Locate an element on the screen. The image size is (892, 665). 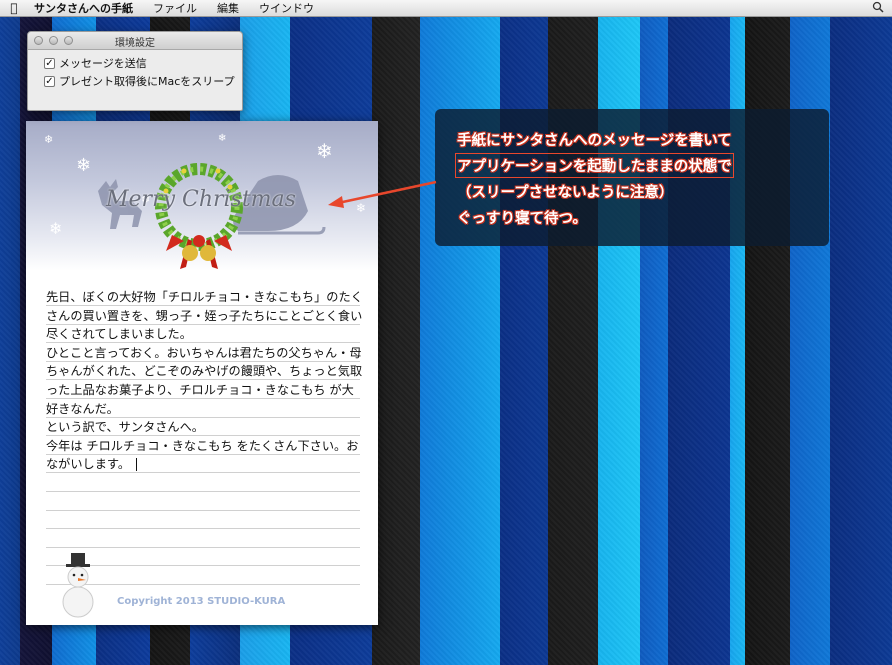
snowman-icon is located at coordinates (78, 585).